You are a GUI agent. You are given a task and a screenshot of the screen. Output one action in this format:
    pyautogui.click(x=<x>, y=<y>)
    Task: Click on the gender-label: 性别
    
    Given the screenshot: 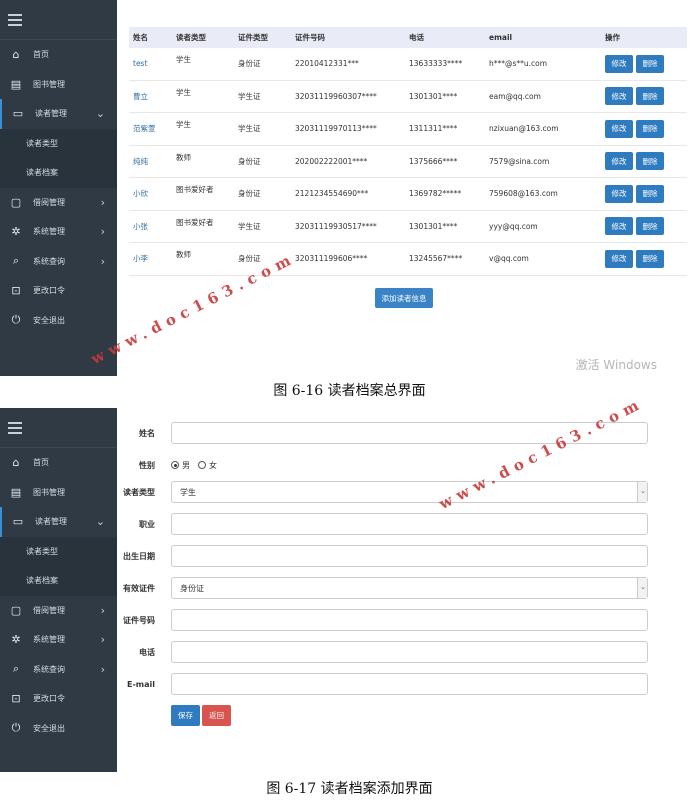 What is the action you would take?
    pyautogui.click(x=147, y=465)
    